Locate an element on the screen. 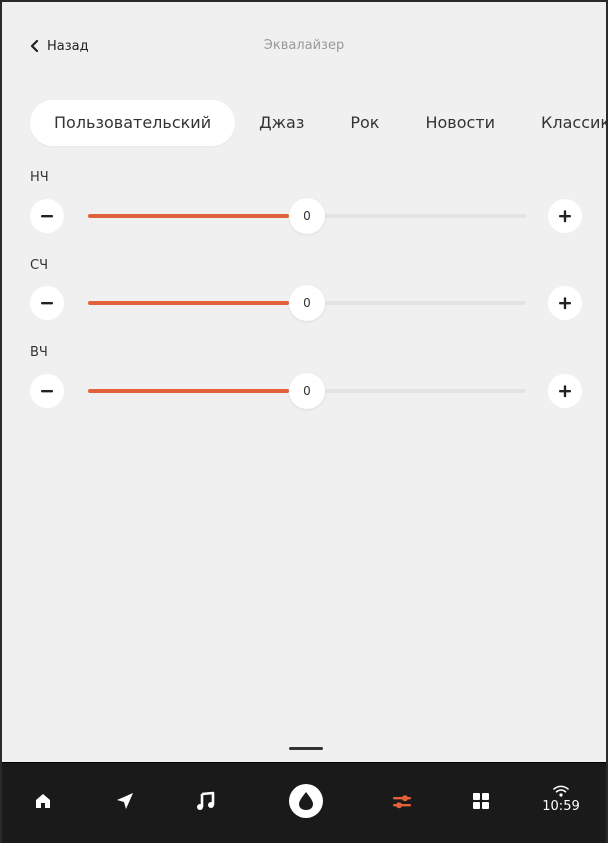  nav-music-button is located at coordinates (206, 801).